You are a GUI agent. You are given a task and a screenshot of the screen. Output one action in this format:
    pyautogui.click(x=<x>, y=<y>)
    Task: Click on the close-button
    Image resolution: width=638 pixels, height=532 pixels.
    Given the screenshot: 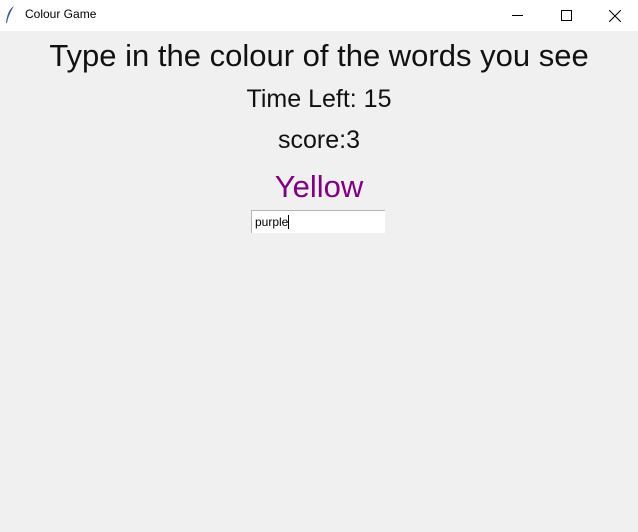 What is the action you would take?
    pyautogui.click(x=615, y=15)
    